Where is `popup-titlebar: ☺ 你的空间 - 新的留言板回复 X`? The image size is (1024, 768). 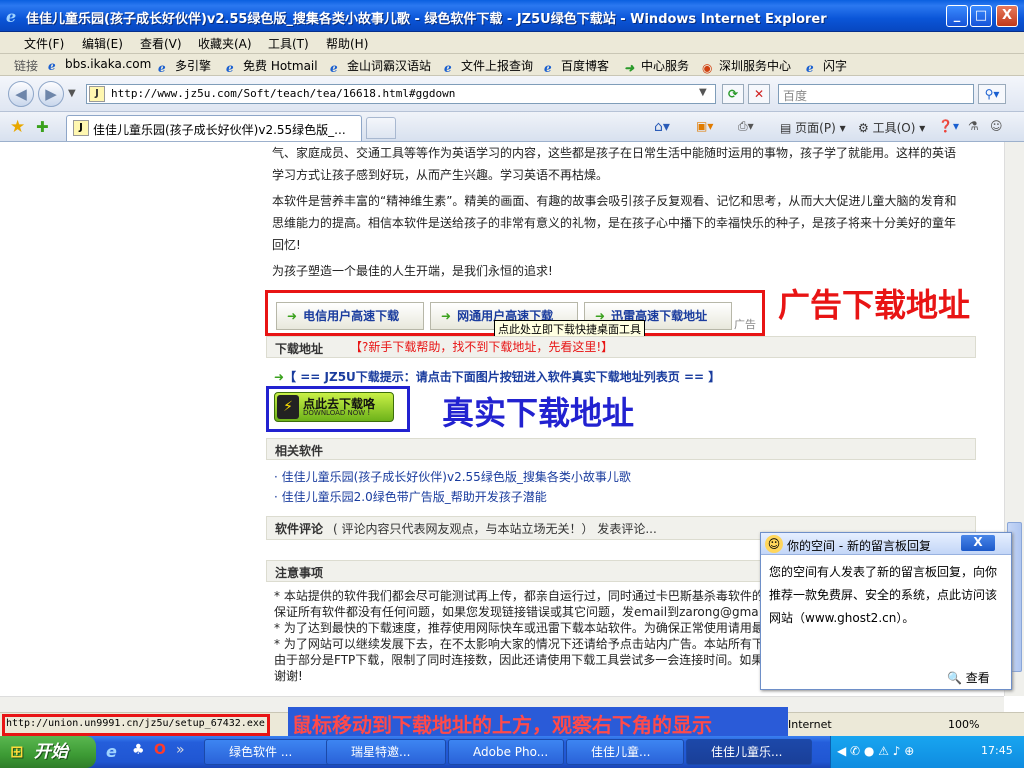 popup-titlebar: ☺ 你的空间 - 新的留言板回复 X is located at coordinates (886, 544).